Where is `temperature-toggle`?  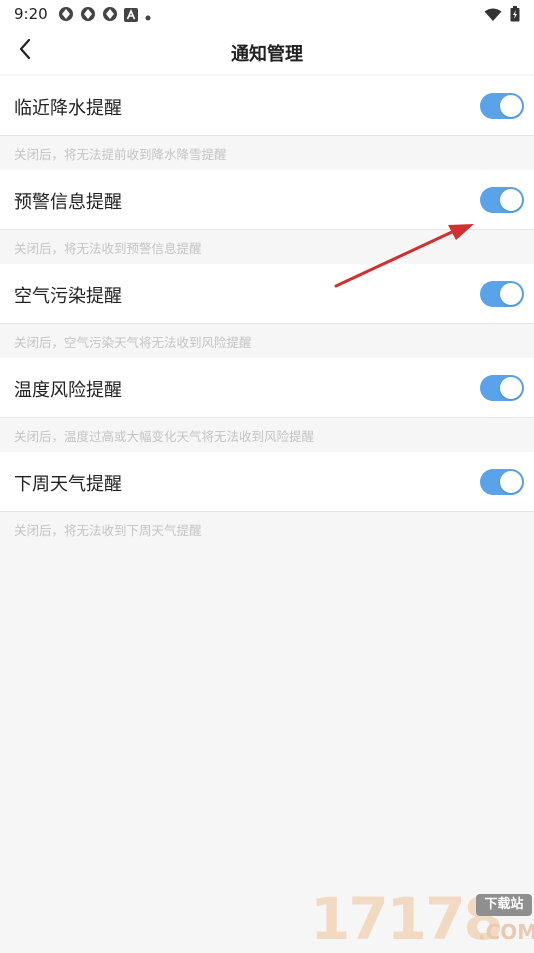
temperature-toggle is located at coordinates (502, 388).